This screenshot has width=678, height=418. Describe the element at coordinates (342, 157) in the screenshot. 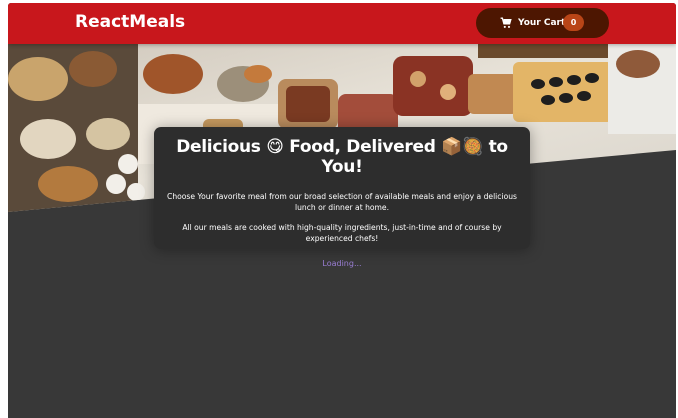

I see `summary-title: Delicious 😋 Food, Delivered 📦🥘 to You!` at that location.